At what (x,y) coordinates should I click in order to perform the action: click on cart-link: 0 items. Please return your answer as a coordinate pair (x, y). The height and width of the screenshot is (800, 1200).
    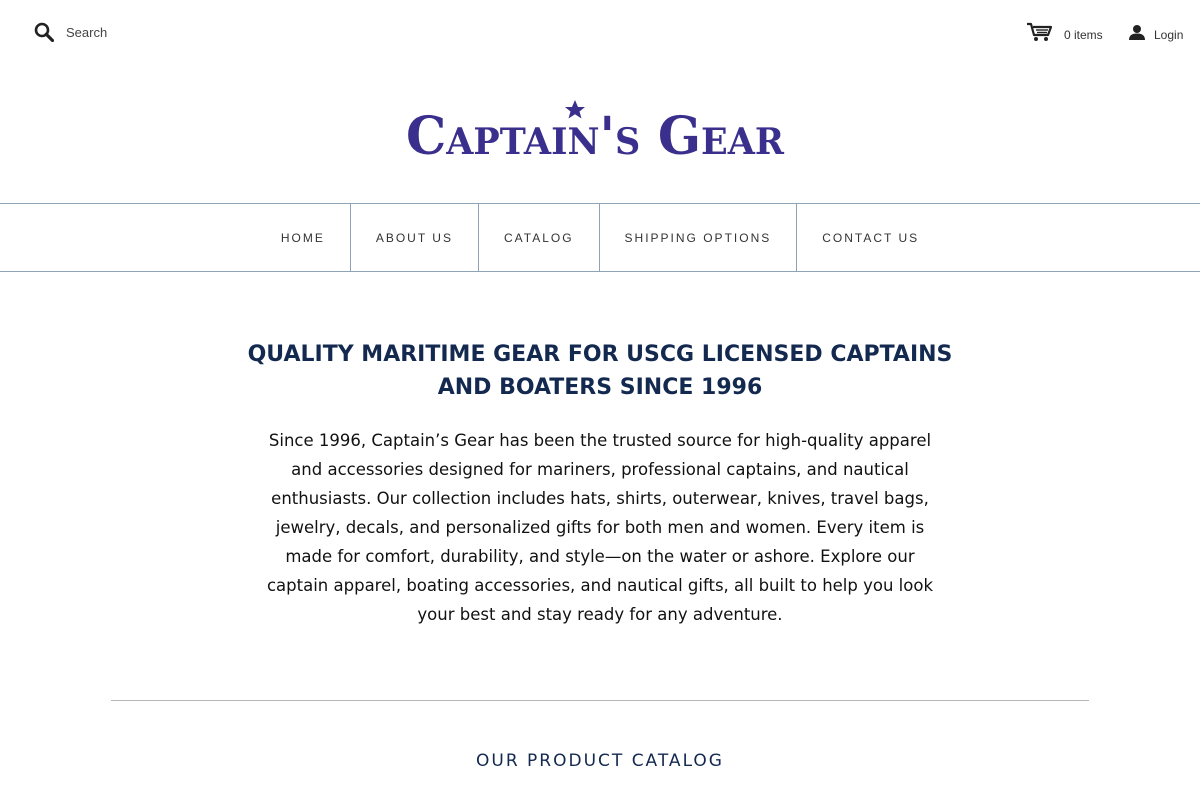
    Looking at the image, I should click on (1064, 34).